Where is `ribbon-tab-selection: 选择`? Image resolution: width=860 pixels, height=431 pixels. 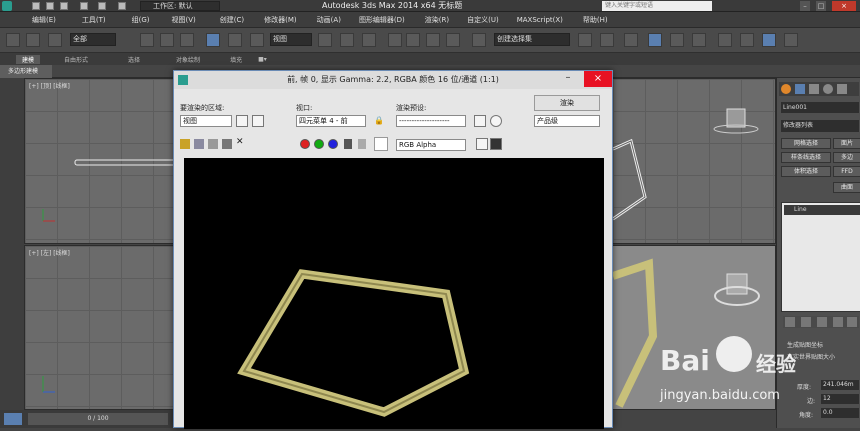 ribbon-tab-selection: 选择 is located at coordinates (134, 59).